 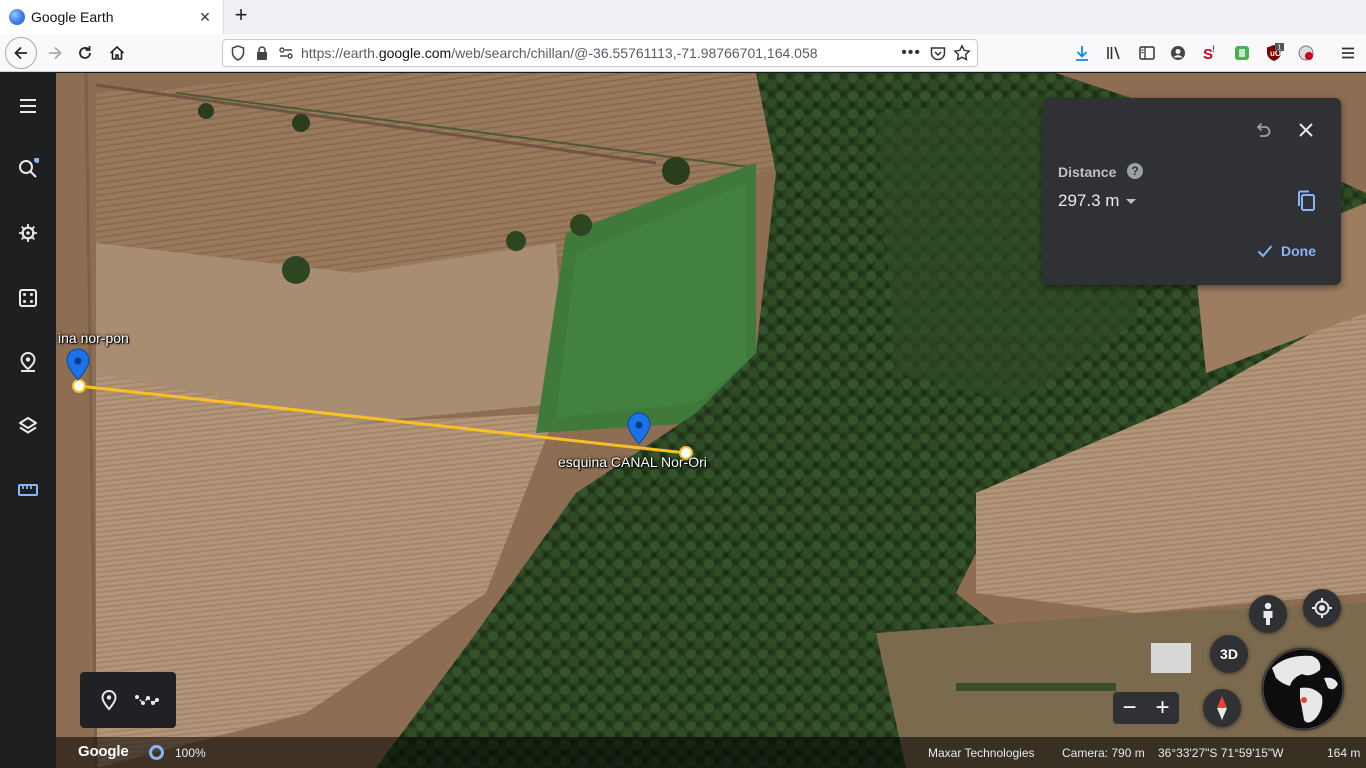 What do you see at coordinates (1343, 753) in the screenshot?
I see `map-scale: 164 m` at bounding box center [1343, 753].